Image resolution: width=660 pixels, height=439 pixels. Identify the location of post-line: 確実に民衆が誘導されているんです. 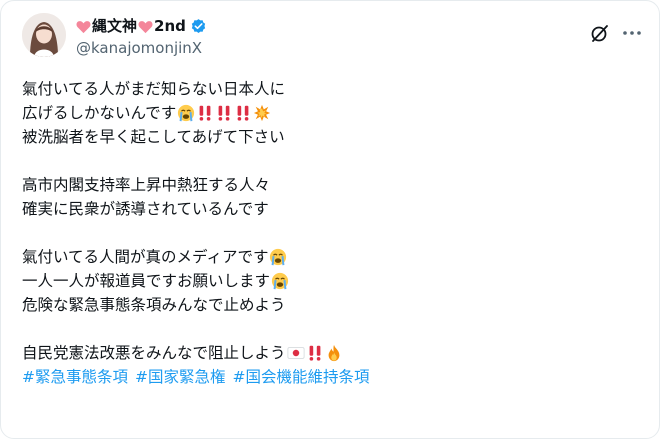
(332, 209).